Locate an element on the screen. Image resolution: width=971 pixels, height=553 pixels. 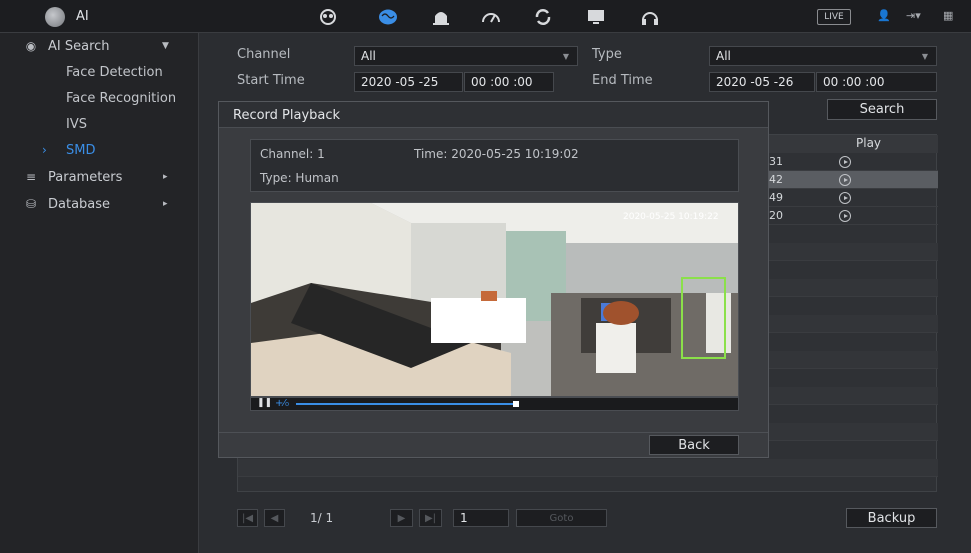
grid-menu-icon: ▦ is located at coordinates (948, 15).